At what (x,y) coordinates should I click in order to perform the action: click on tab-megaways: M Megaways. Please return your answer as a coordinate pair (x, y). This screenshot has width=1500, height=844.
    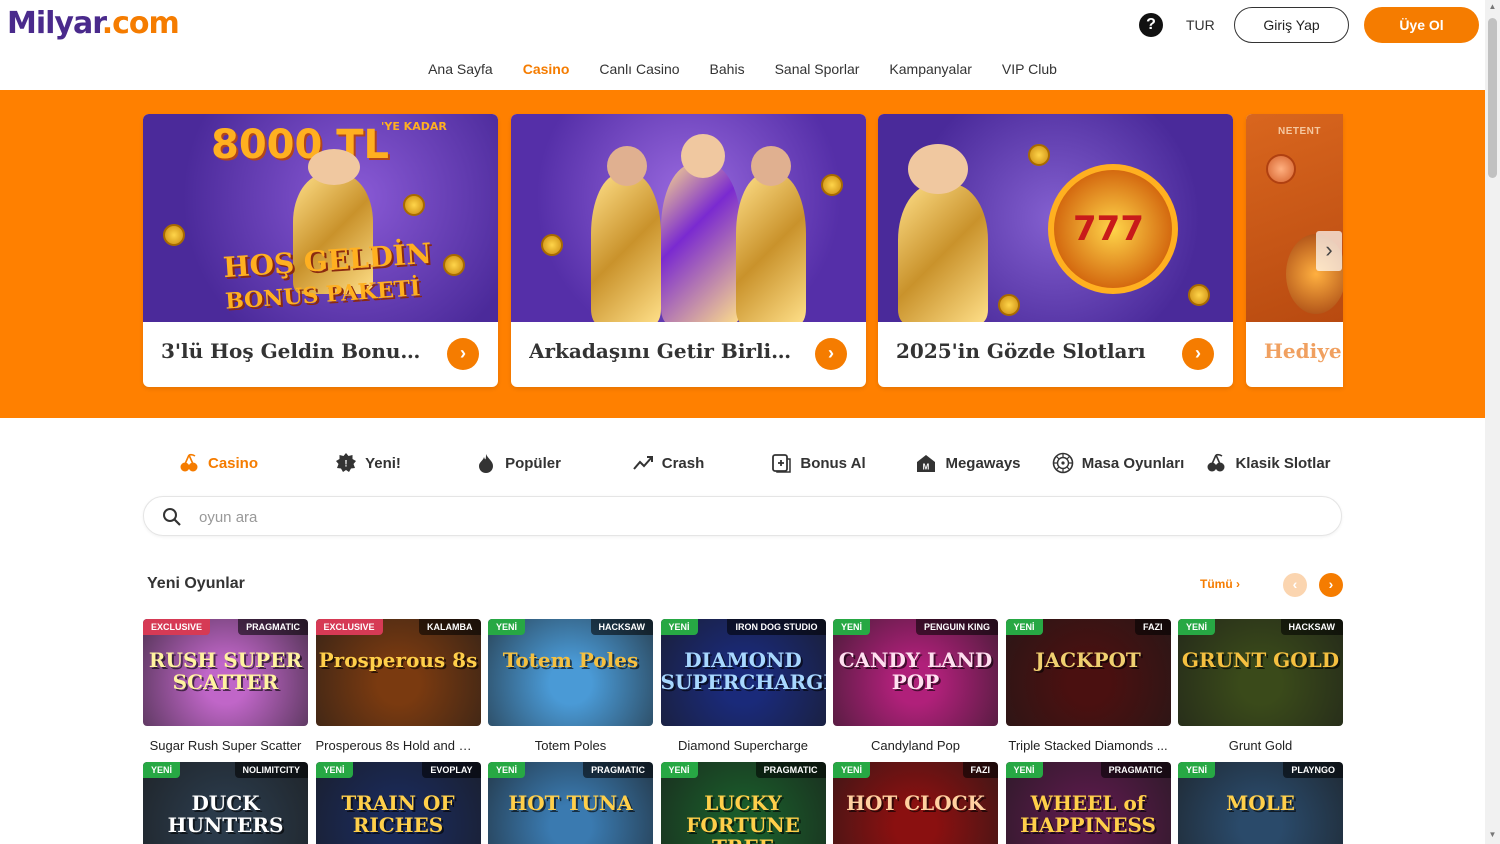
    Looking at the image, I should click on (968, 463).